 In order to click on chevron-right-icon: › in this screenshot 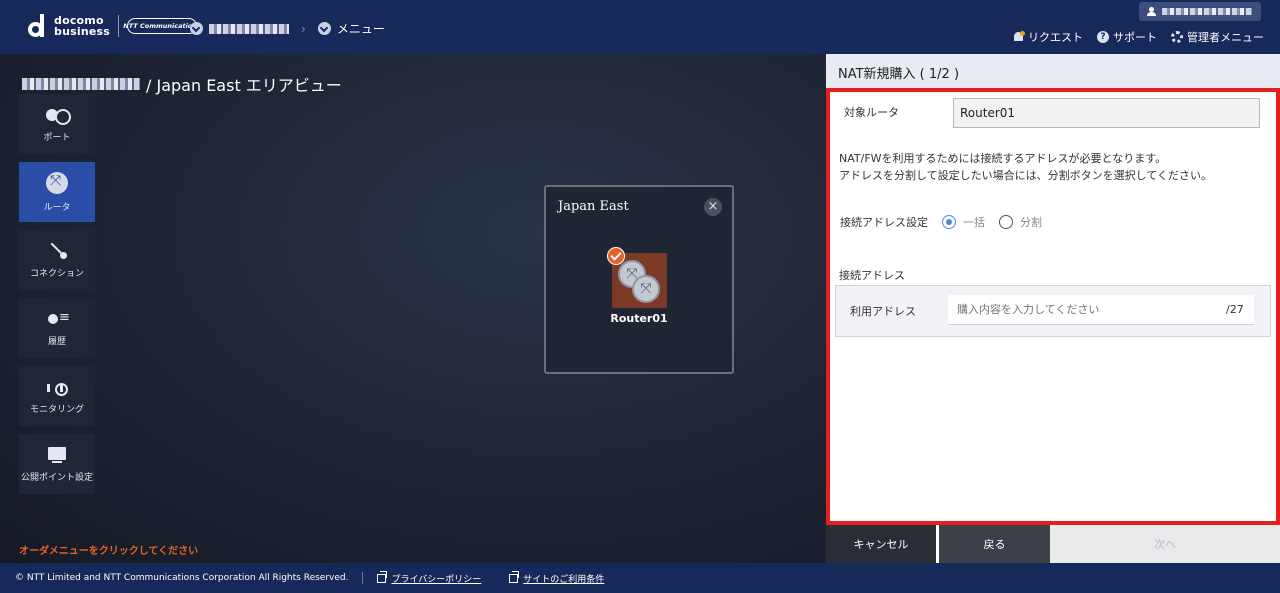, I will do `click(303, 28)`.